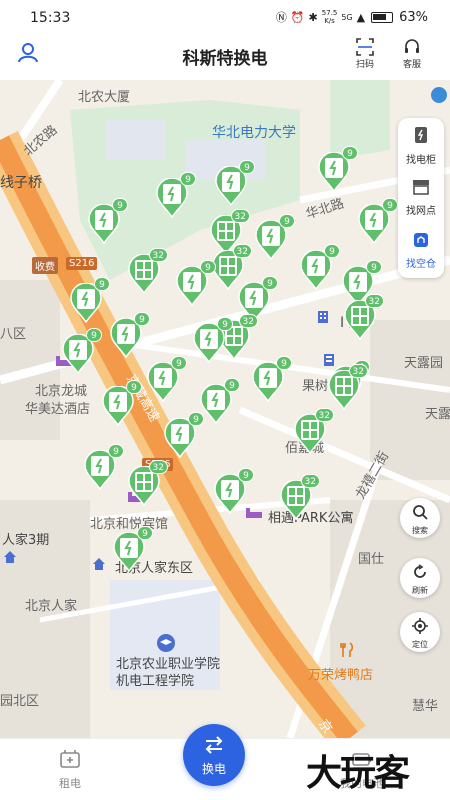 This screenshot has width=450, height=800. Describe the element at coordinates (225, 18) in the screenshot. I see `status-bar: 15:33 Ⓝ ⏰ ✱ 57.5 K/s 5G ▲ 63%` at that location.